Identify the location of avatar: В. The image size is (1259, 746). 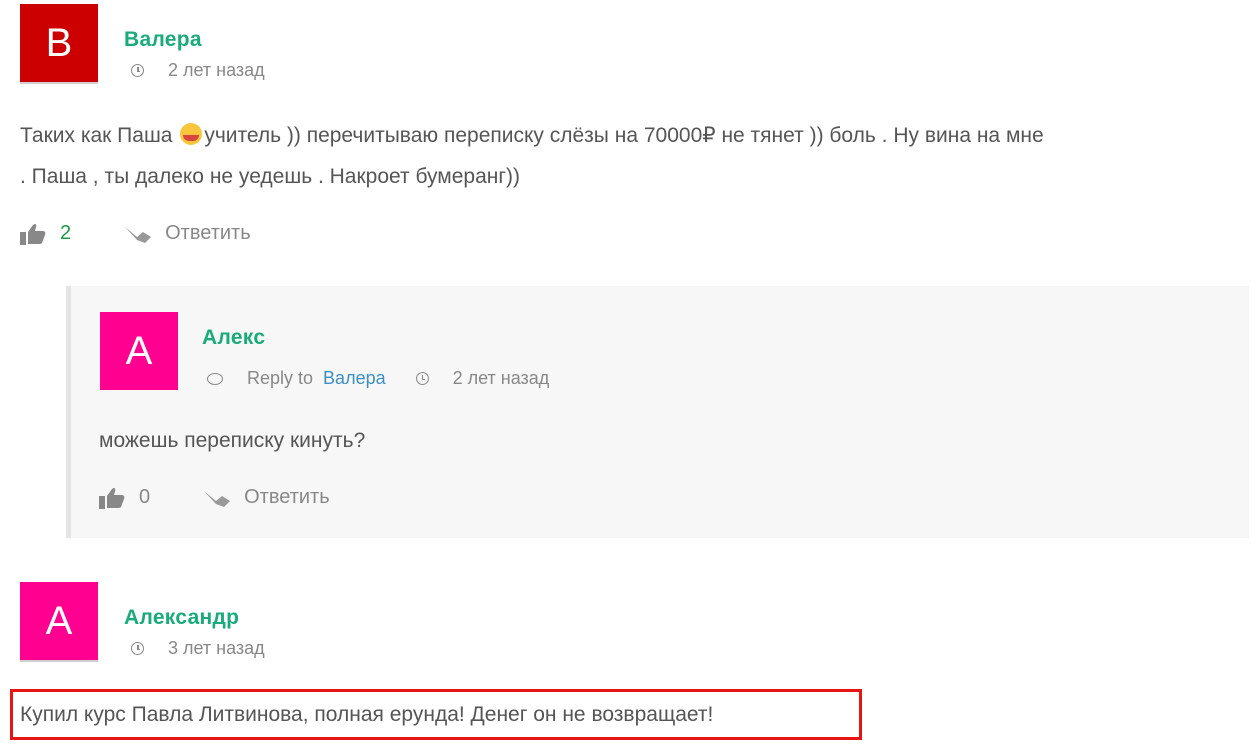
(59, 43).